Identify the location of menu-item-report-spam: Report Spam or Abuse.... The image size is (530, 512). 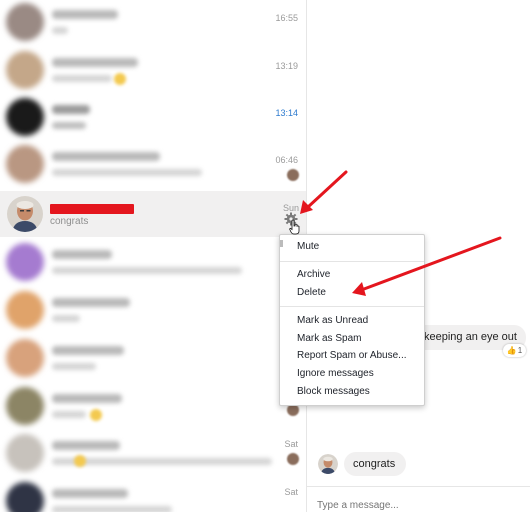
(352, 355).